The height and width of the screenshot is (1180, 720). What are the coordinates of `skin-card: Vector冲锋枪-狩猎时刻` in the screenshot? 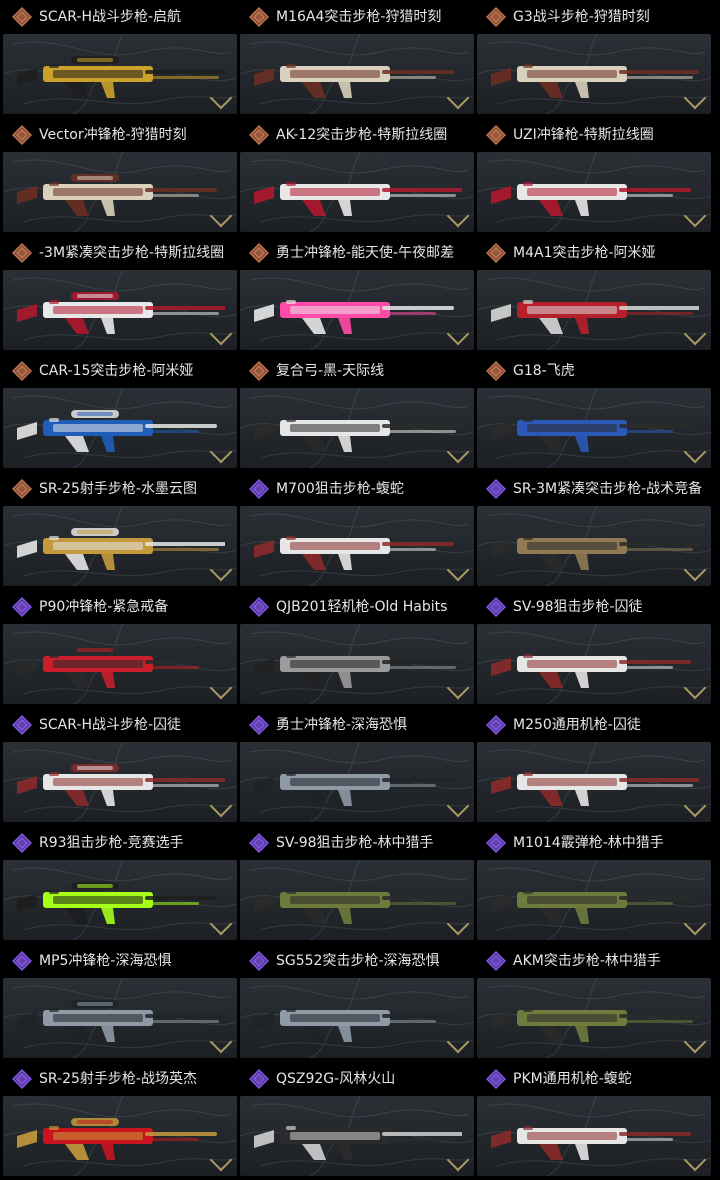 It's located at (120, 175).